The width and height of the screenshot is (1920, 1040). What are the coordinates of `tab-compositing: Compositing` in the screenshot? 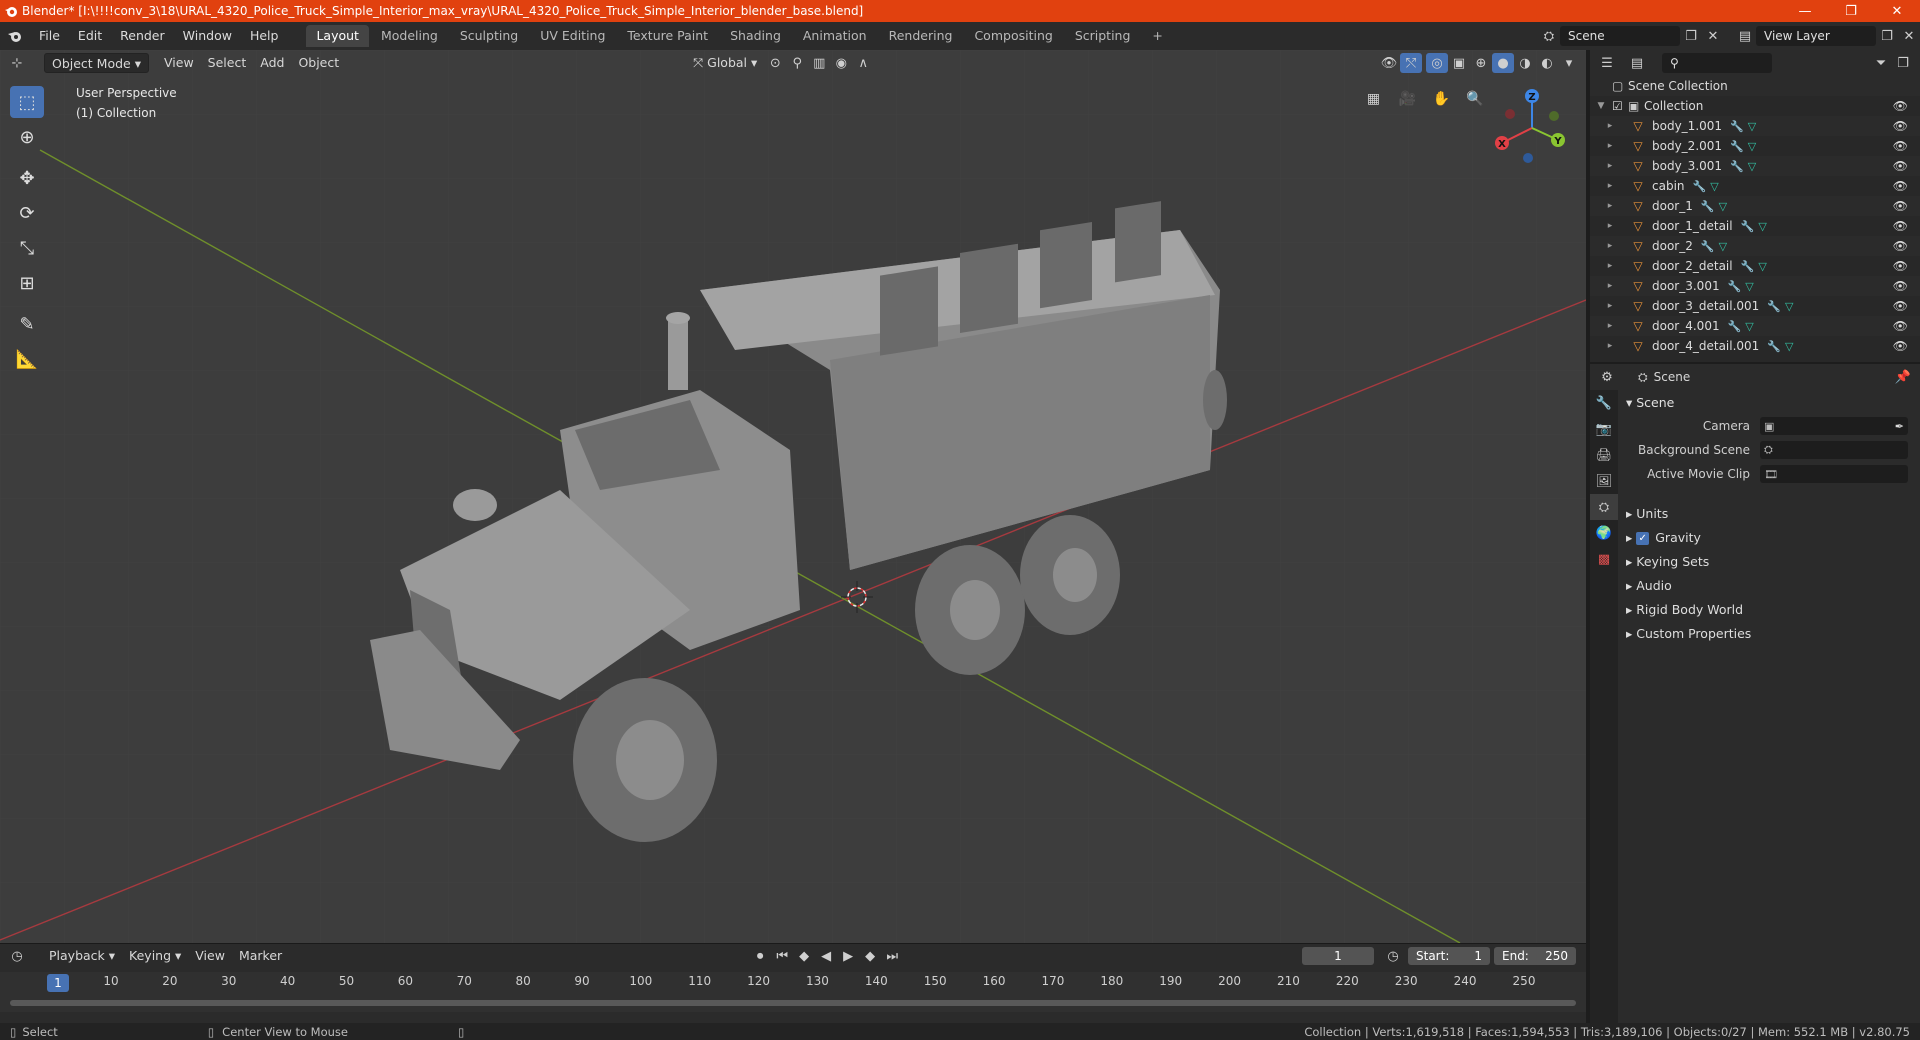 It's located at (1013, 36).